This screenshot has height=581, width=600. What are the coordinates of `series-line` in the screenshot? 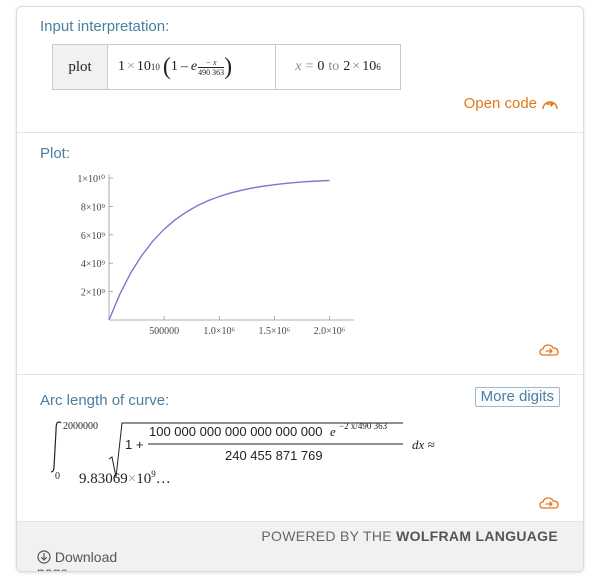 It's located at (219, 250).